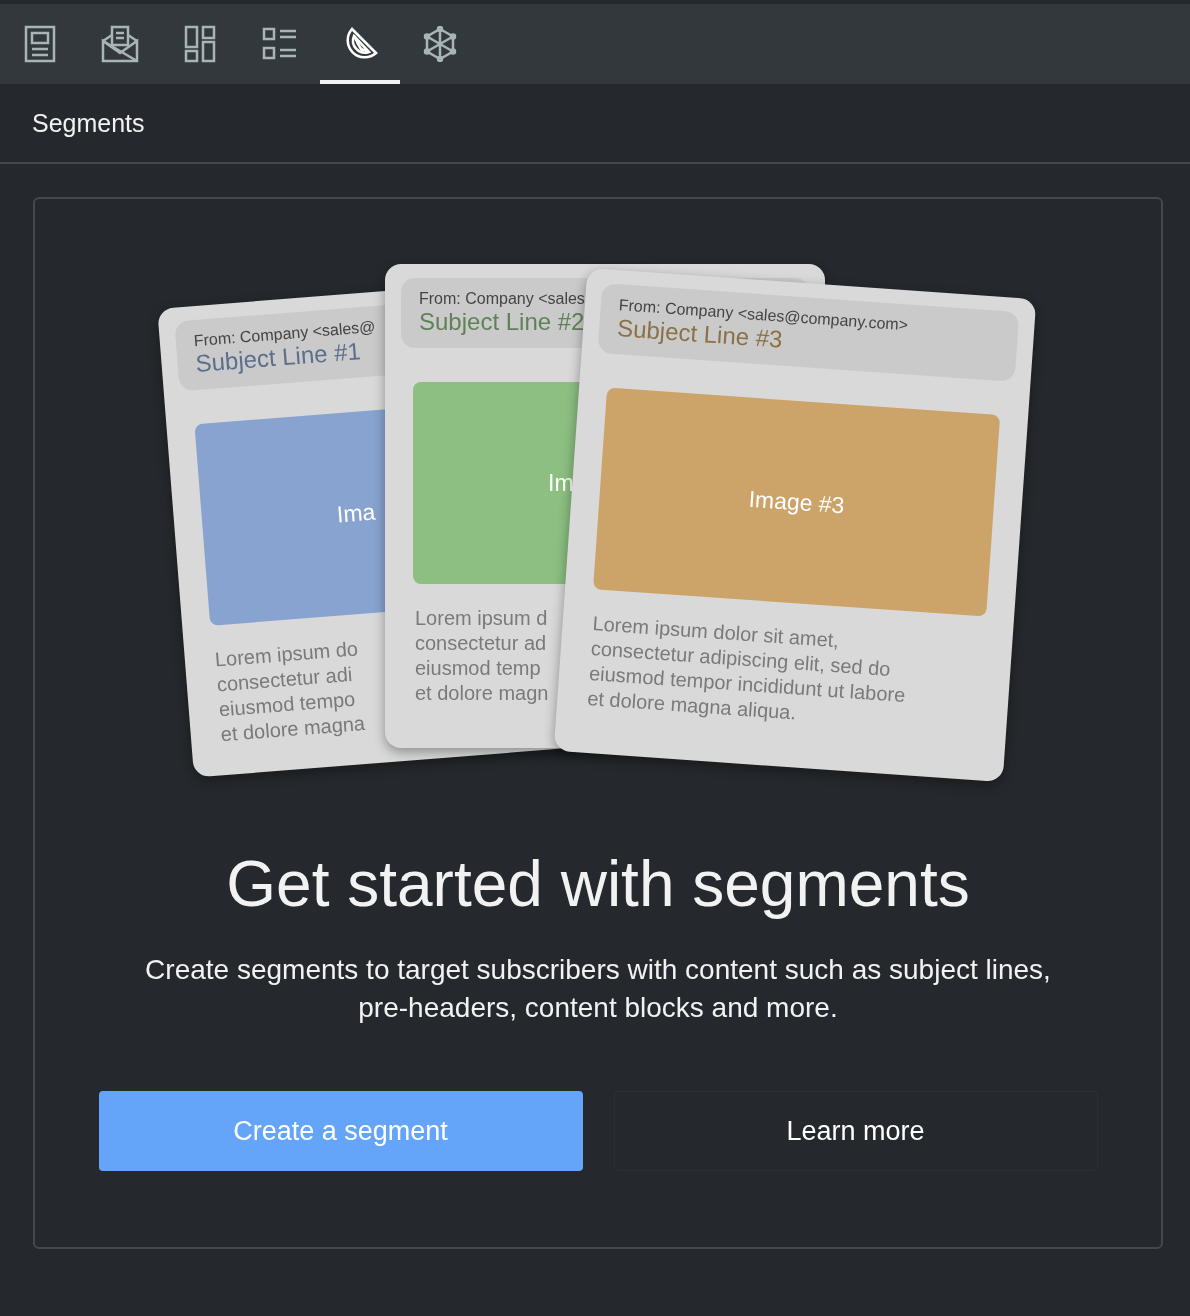  Describe the element at coordinates (481, 643) in the screenshot. I see `body-text: consectetur ad` at that location.